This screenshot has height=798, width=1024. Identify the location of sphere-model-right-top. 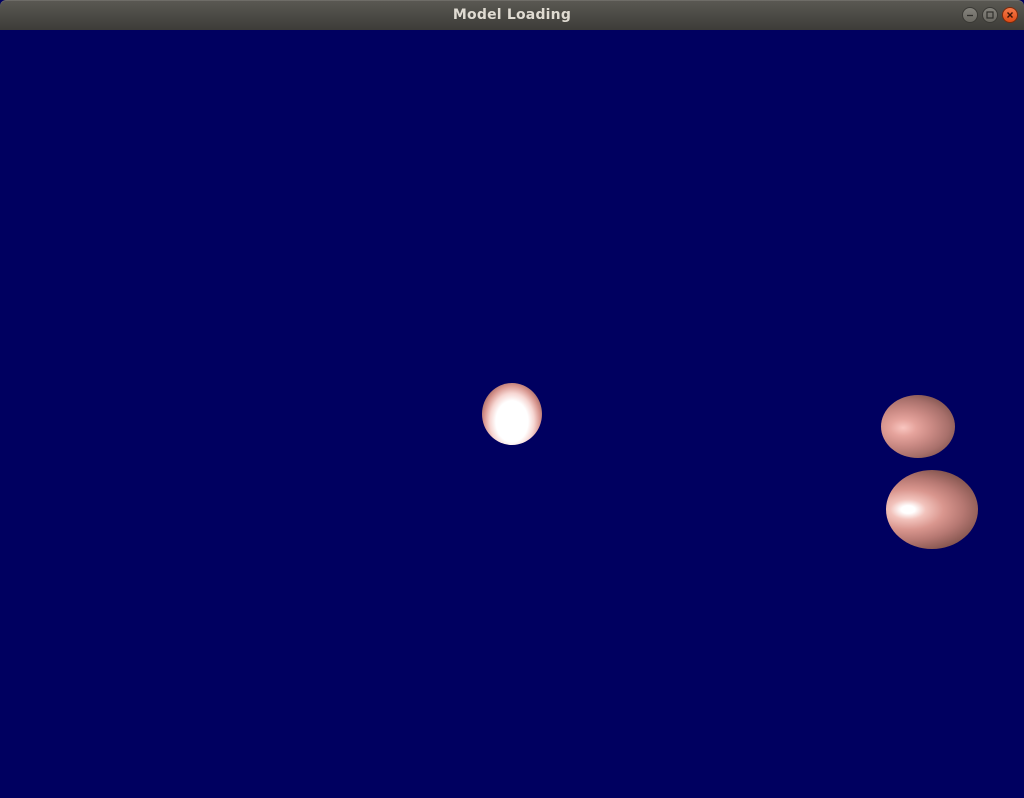
(918, 426).